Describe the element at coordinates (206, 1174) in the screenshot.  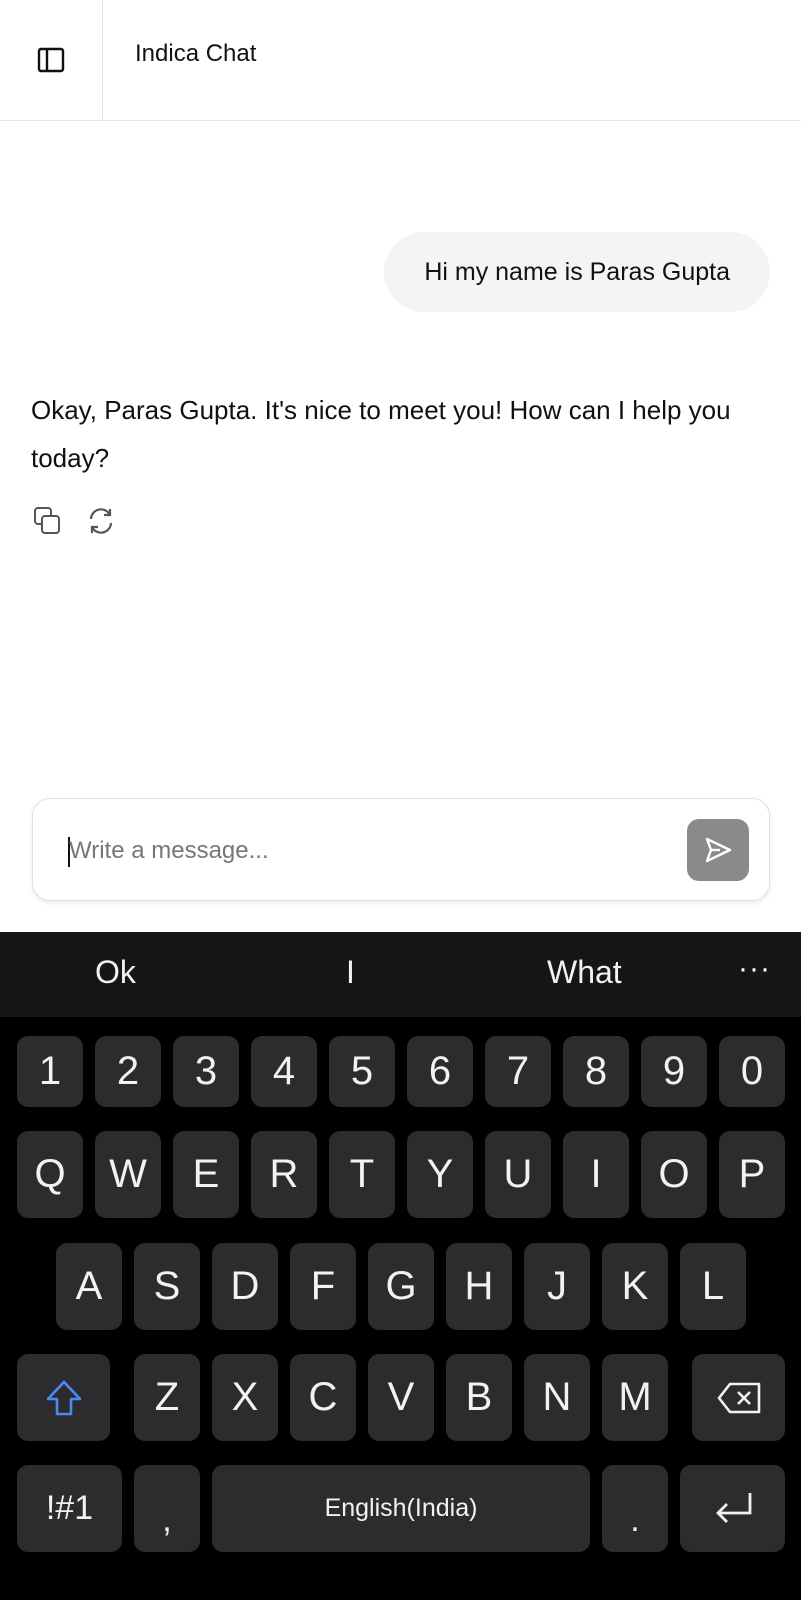
I see `key-e: E` at that location.